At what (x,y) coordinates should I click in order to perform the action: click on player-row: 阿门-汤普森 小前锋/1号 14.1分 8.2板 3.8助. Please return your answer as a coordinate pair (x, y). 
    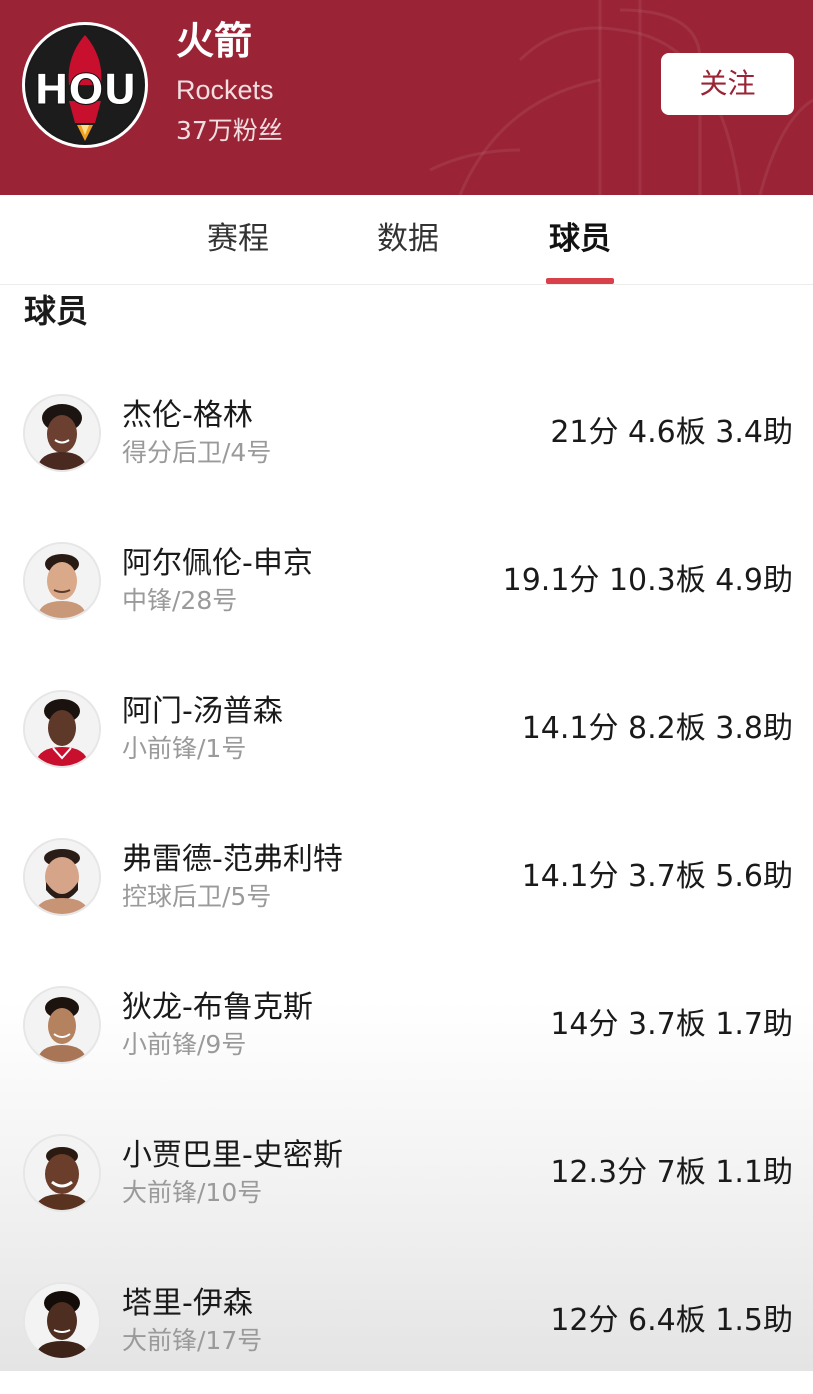
    Looking at the image, I should click on (406, 728).